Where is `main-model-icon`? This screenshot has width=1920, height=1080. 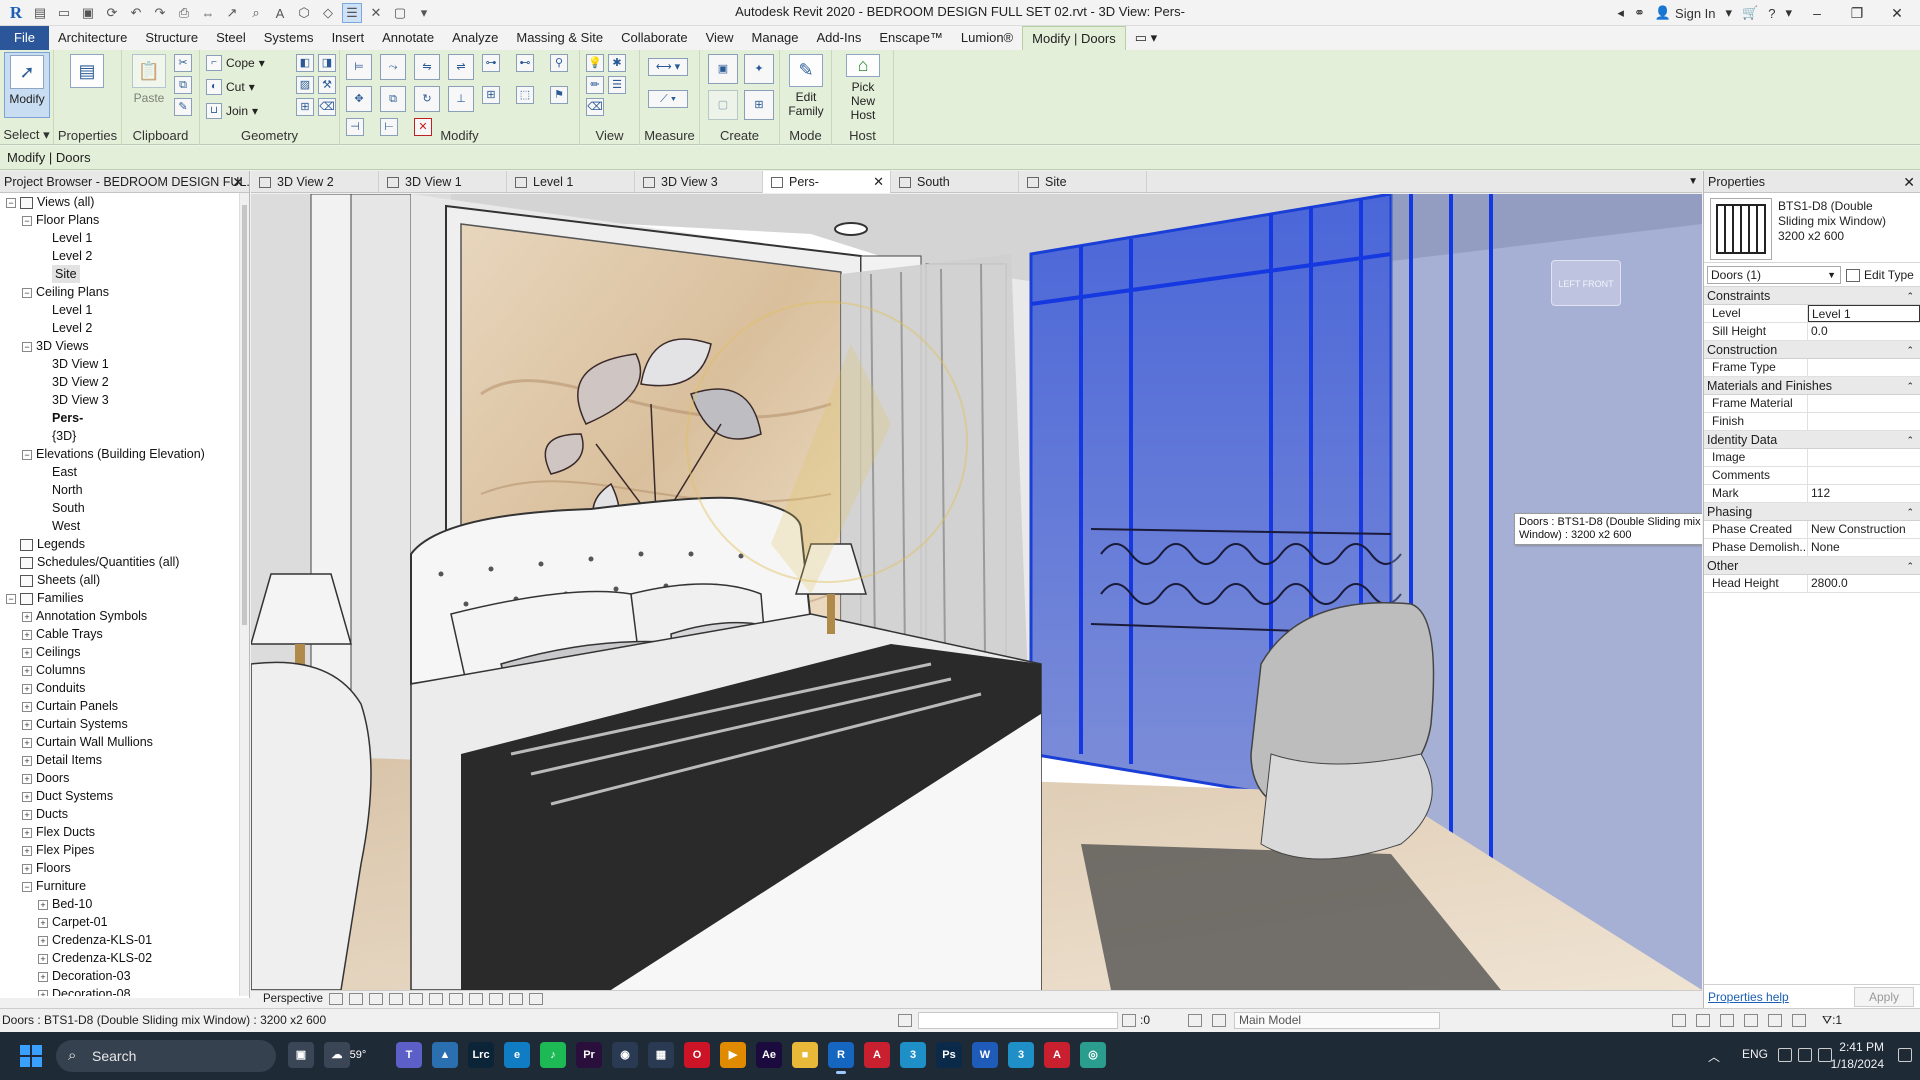
main-model-icon is located at coordinates (1219, 1020).